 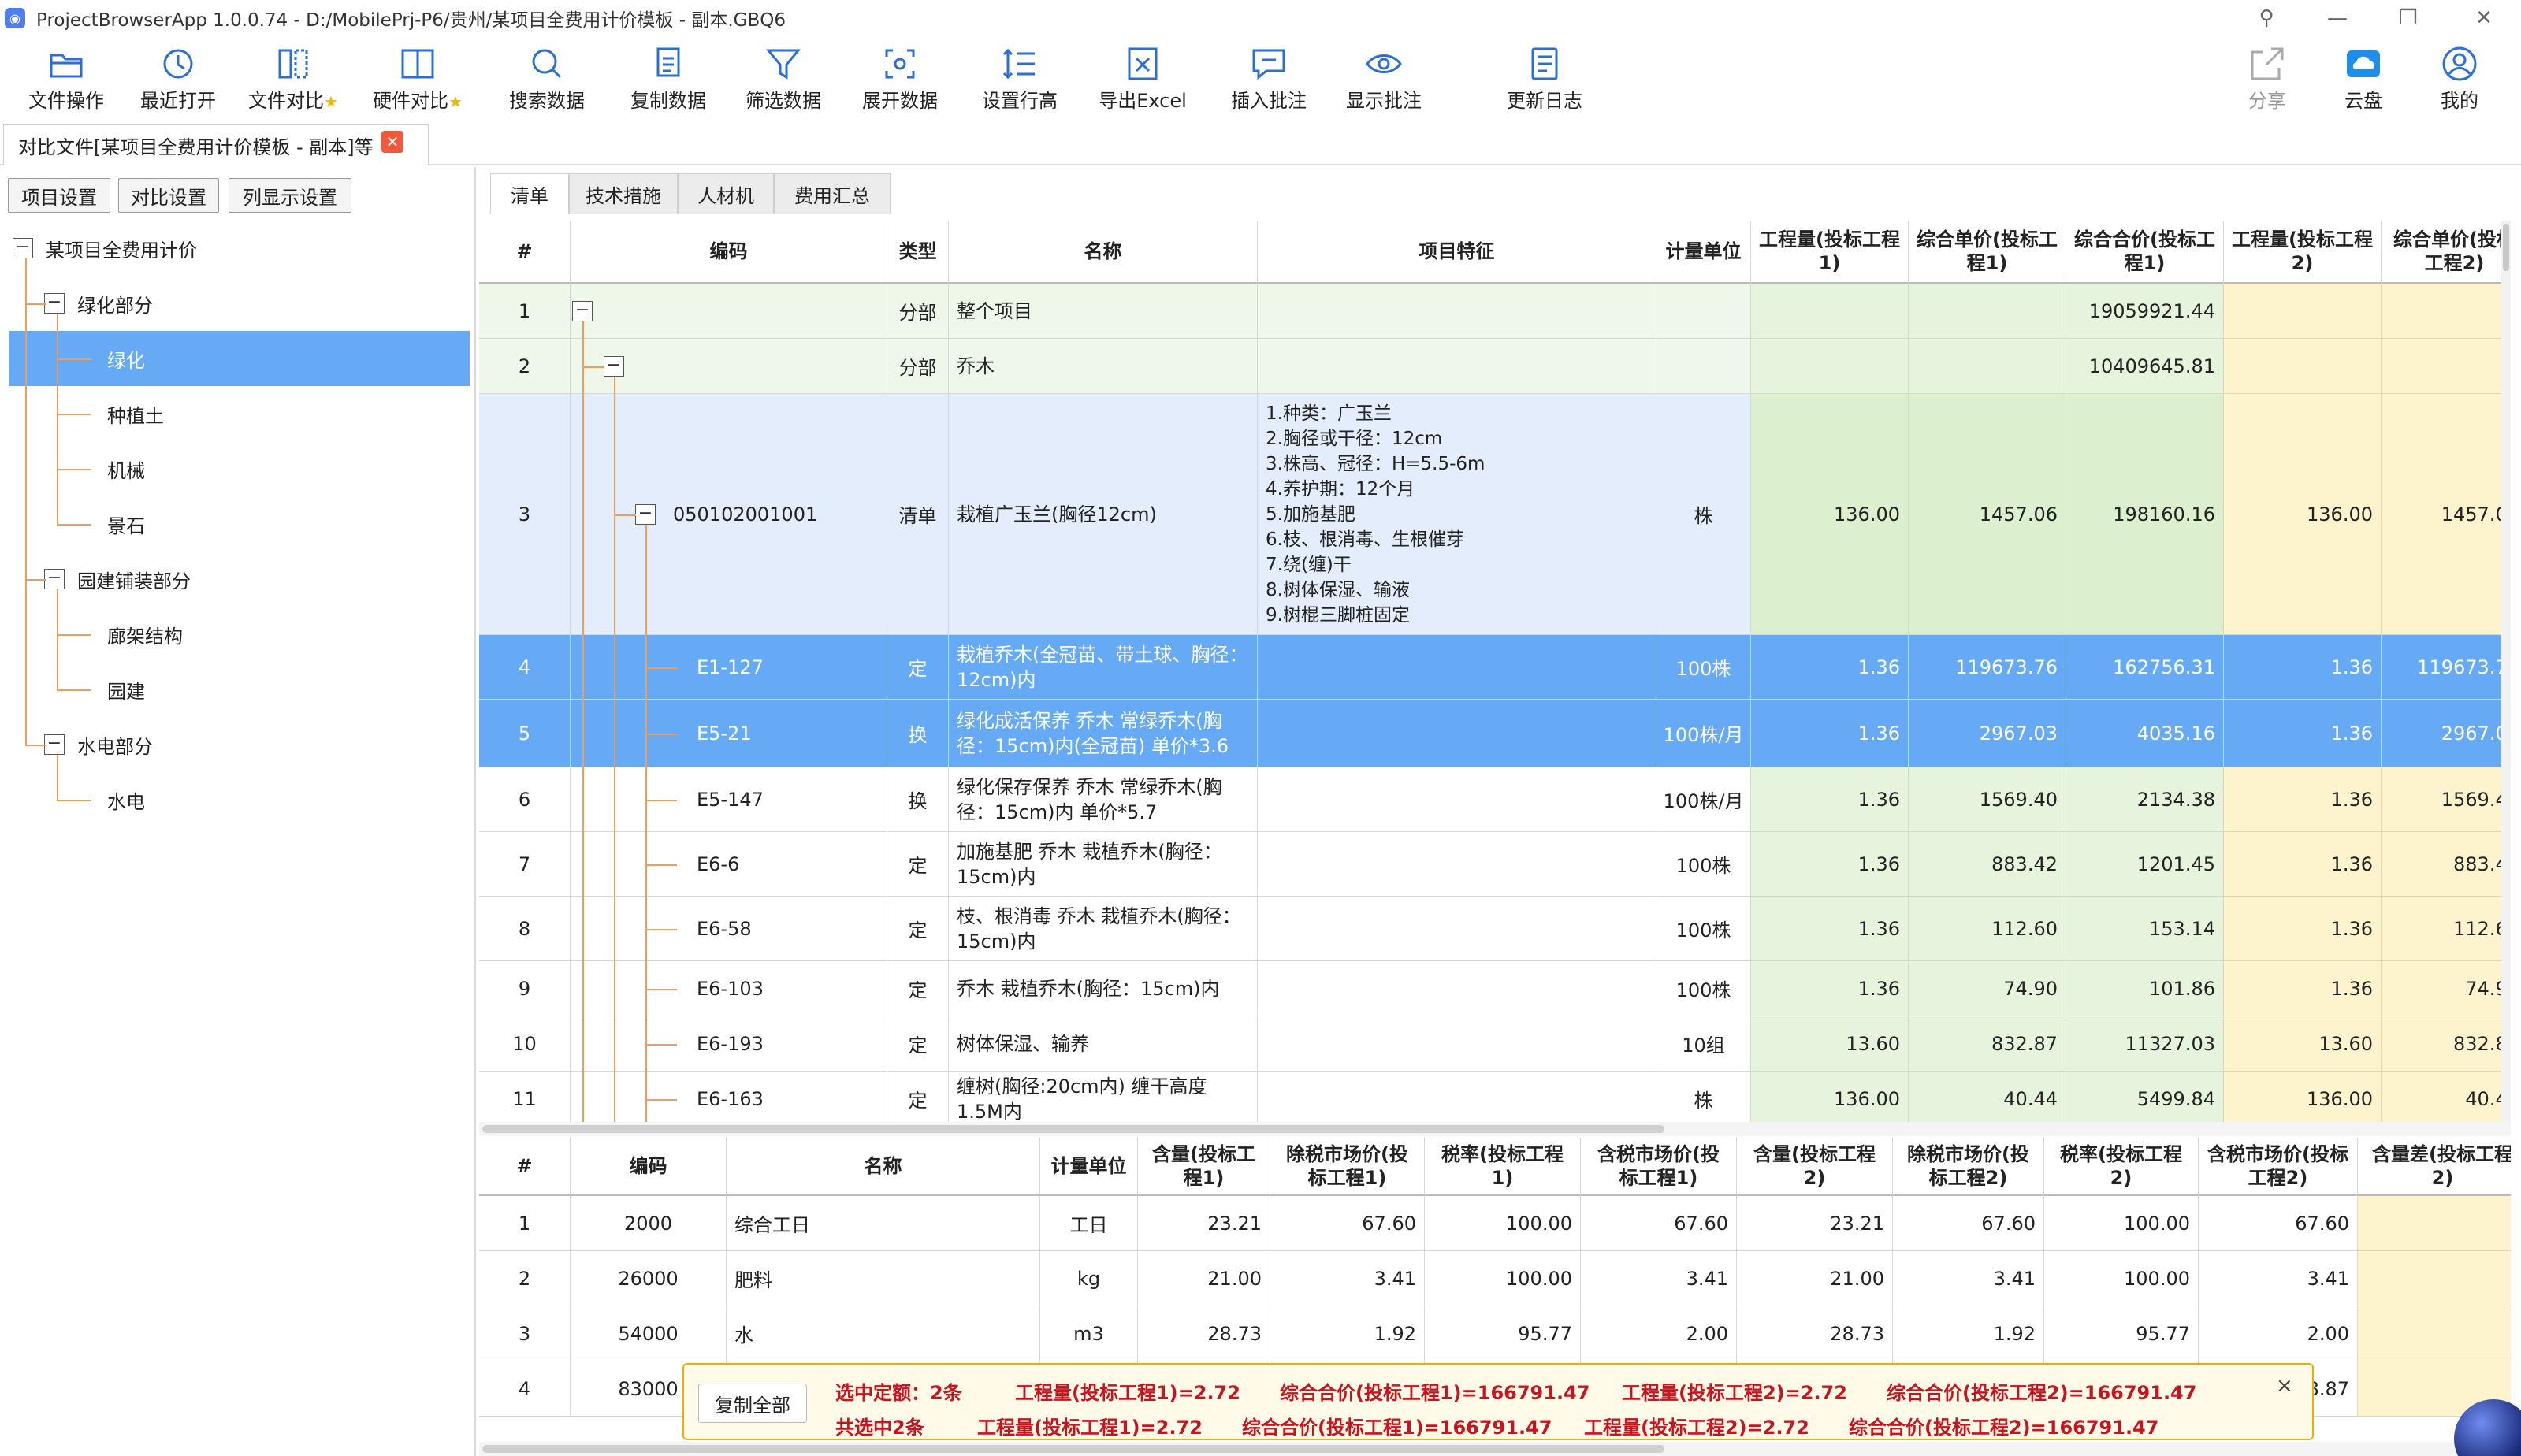 What do you see at coordinates (525, 514) in the screenshot?
I see `grid-cell-n: 3` at bounding box center [525, 514].